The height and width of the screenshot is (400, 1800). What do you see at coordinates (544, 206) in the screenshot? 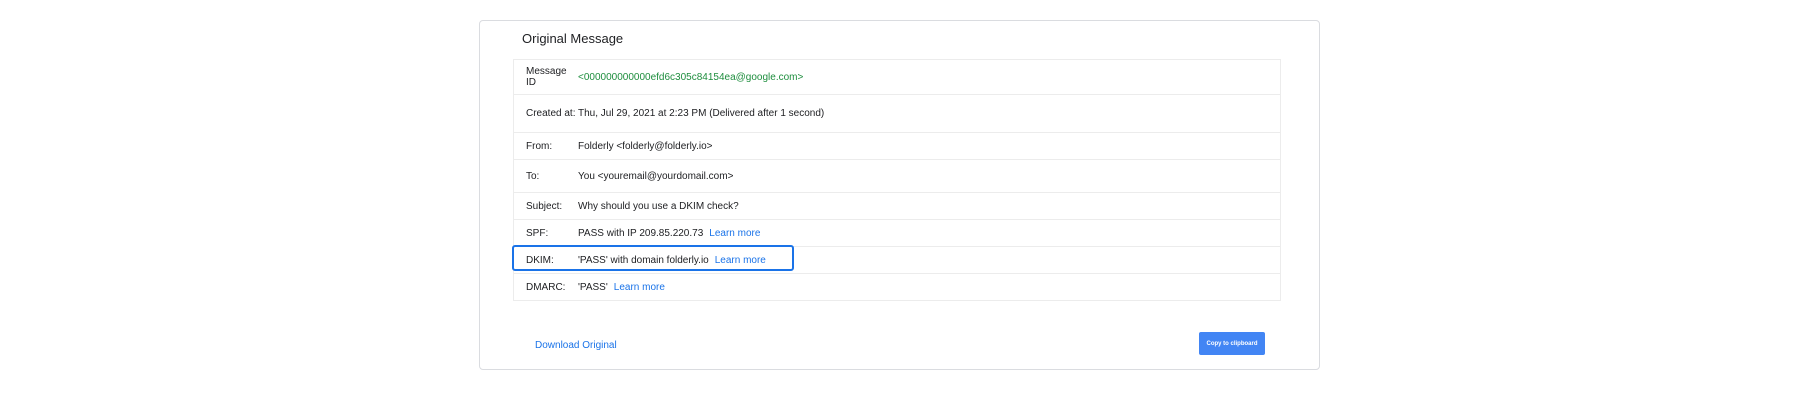
I see `subject-label: Subject:` at bounding box center [544, 206].